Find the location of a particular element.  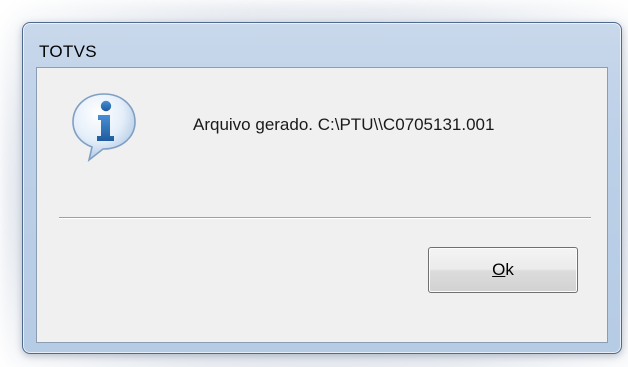

ok-button-label: Ok is located at coordinates (503, 270).